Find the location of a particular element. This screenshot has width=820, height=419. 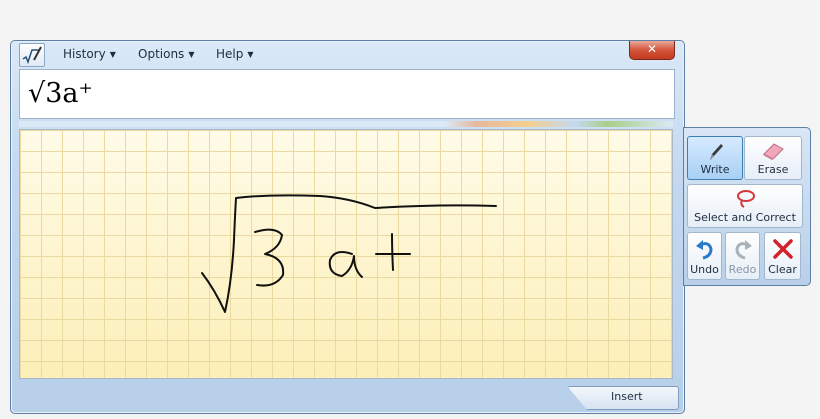

clear-button: Clear is located at coordinates (782, 256).